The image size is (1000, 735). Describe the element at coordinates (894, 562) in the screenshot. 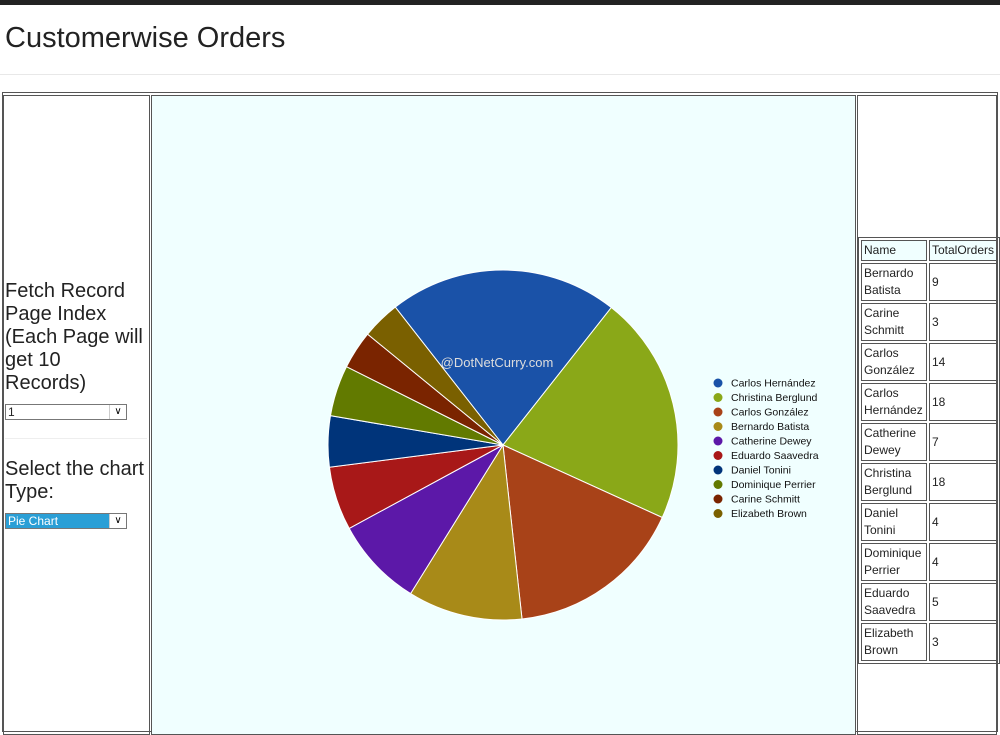

I see `cell-name: Dominique Perrier` at that location.